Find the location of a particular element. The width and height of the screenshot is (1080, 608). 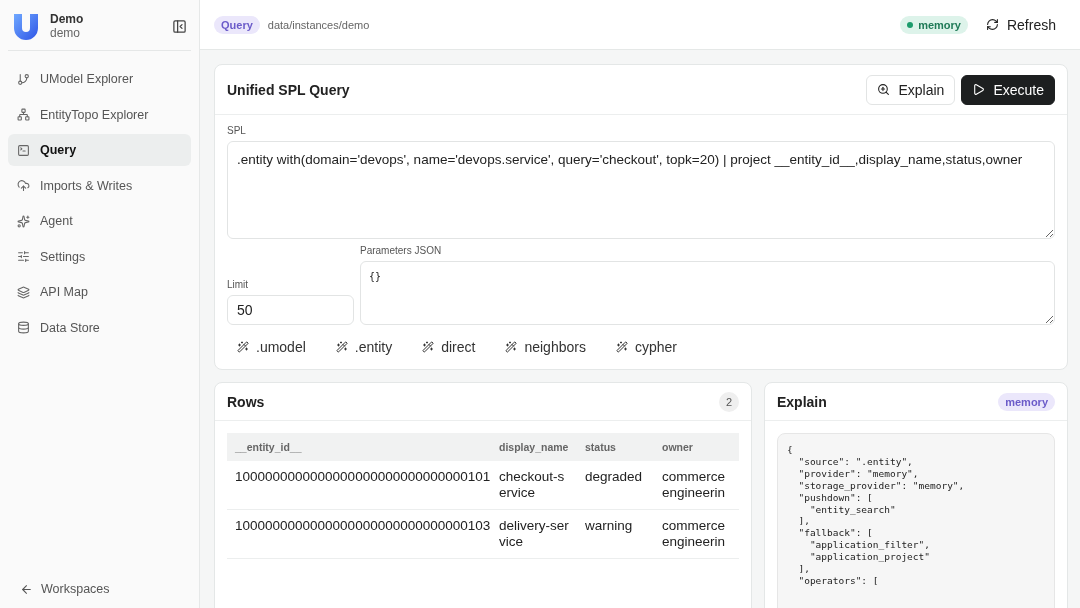

play-icon is located at coordinates (979, 89).